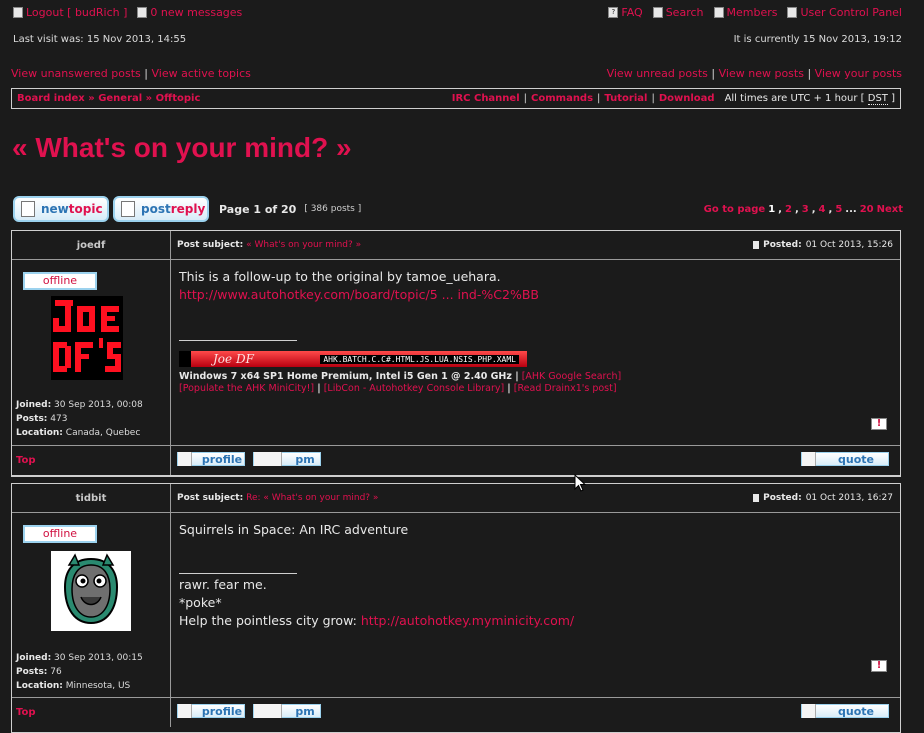  What do you see at coordinates (161, 209) in the screenshot?
I see `post-reply-button: postreply` at bounding box center [161, 209].